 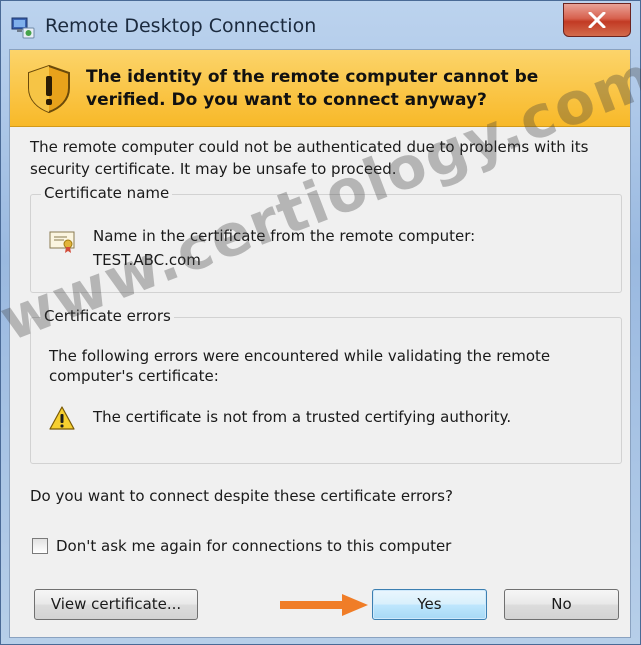 I want to click on dont-ask-checkbox, so click(x=40, y=546).